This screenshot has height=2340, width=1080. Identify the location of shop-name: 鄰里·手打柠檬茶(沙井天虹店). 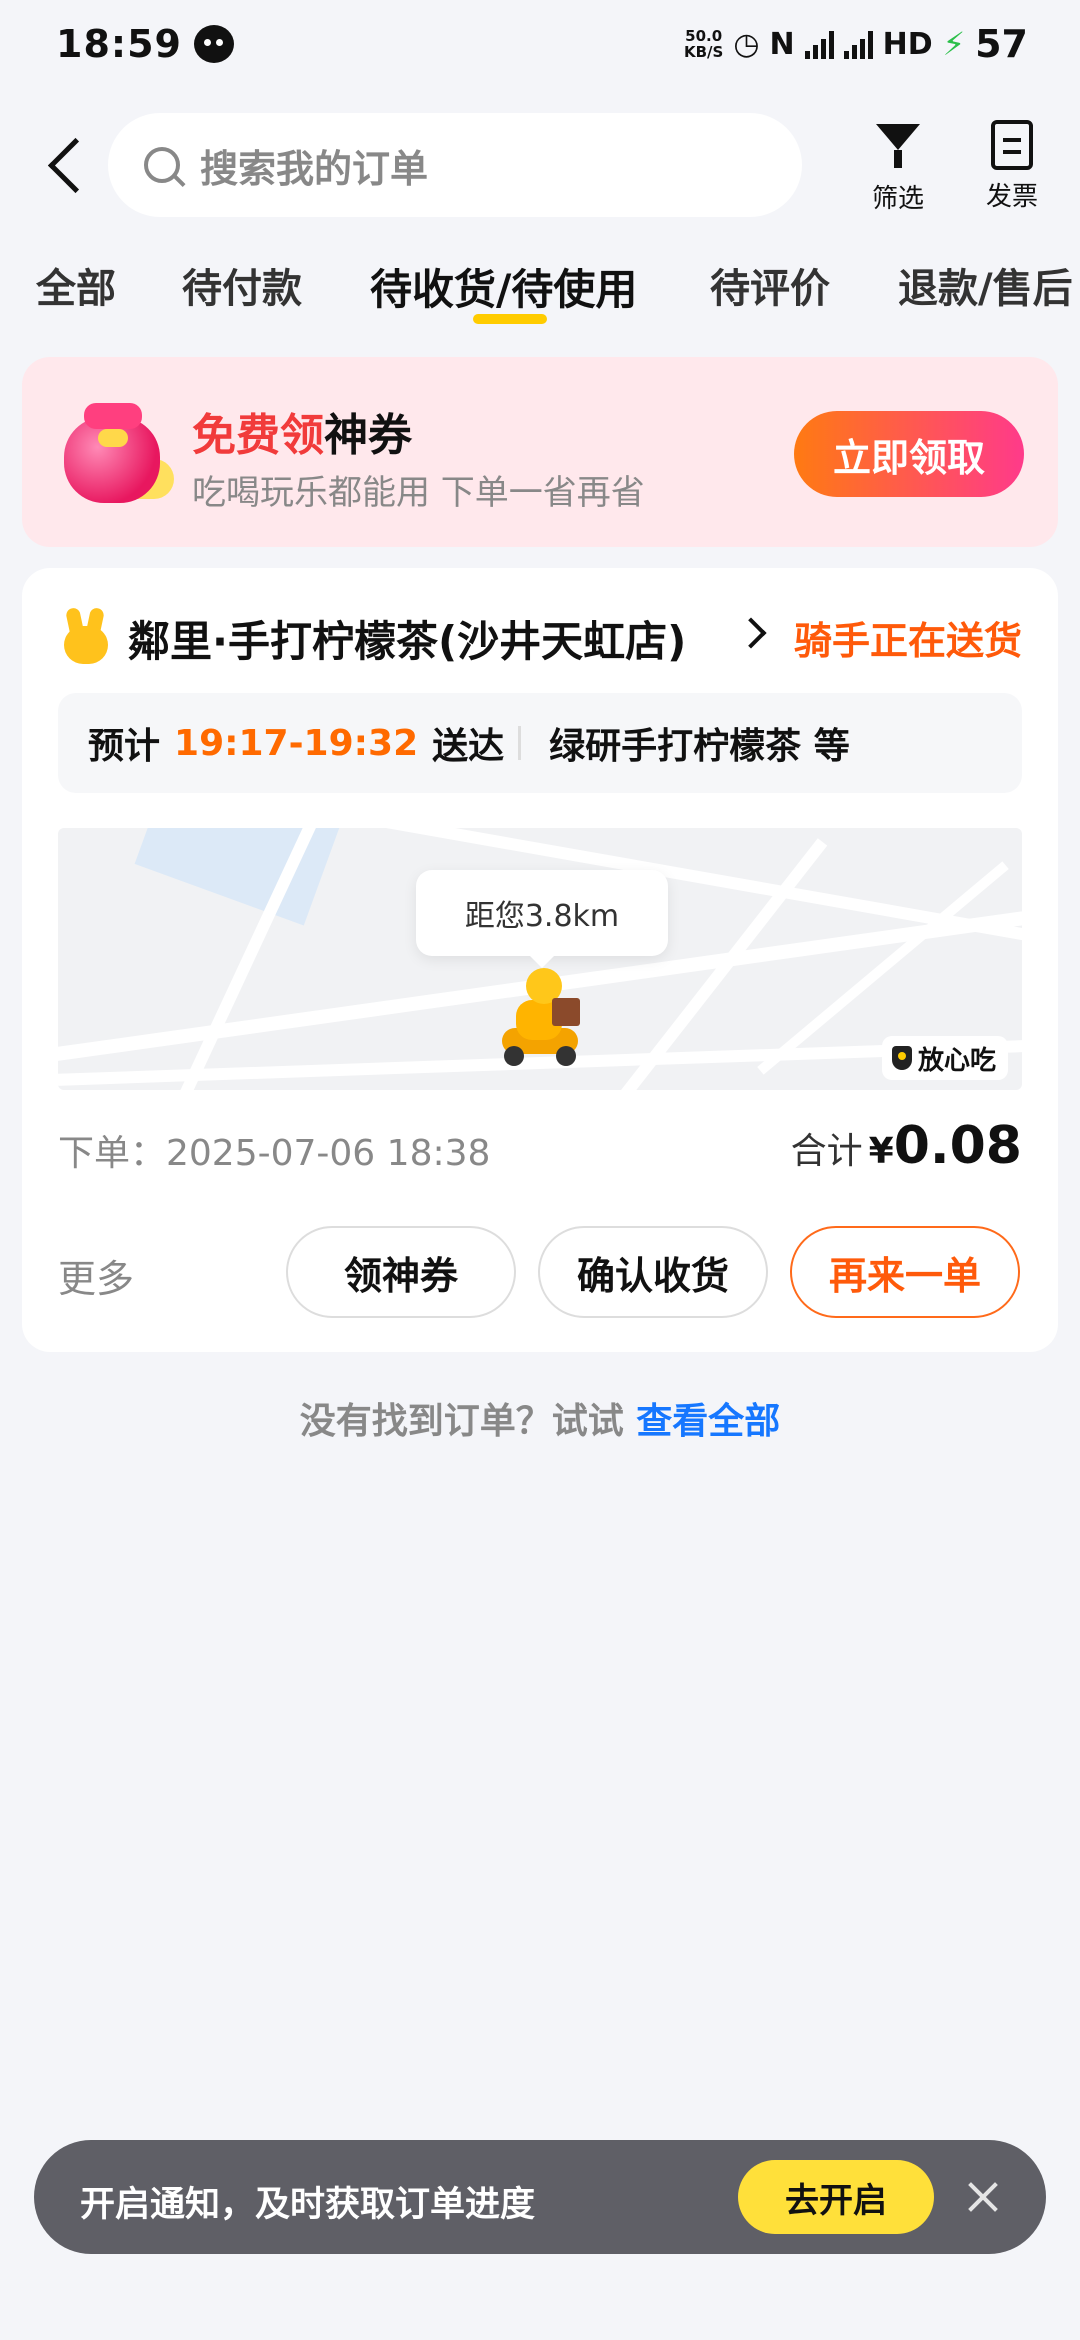
(428, 638).